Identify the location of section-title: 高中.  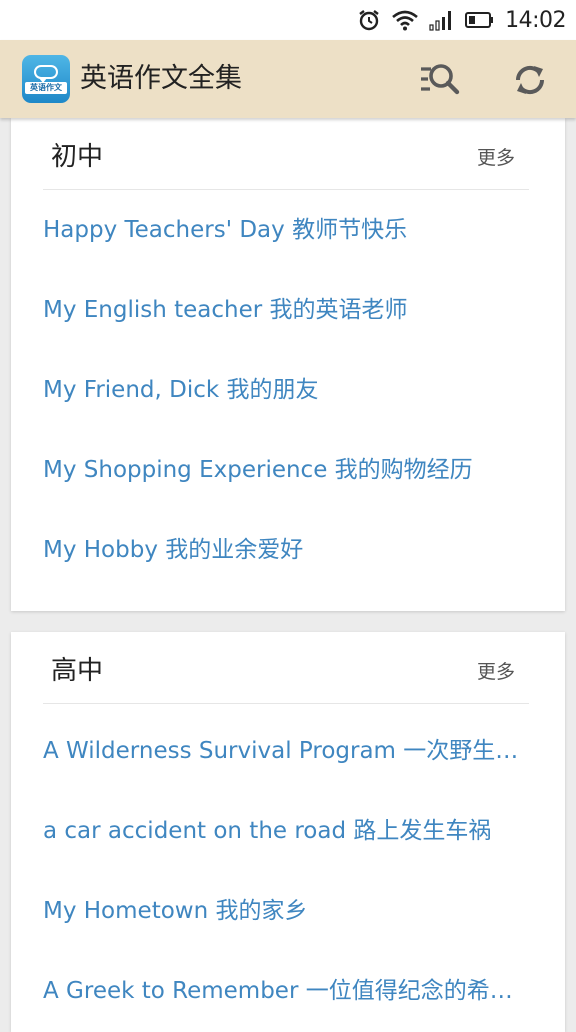
(77, 671).